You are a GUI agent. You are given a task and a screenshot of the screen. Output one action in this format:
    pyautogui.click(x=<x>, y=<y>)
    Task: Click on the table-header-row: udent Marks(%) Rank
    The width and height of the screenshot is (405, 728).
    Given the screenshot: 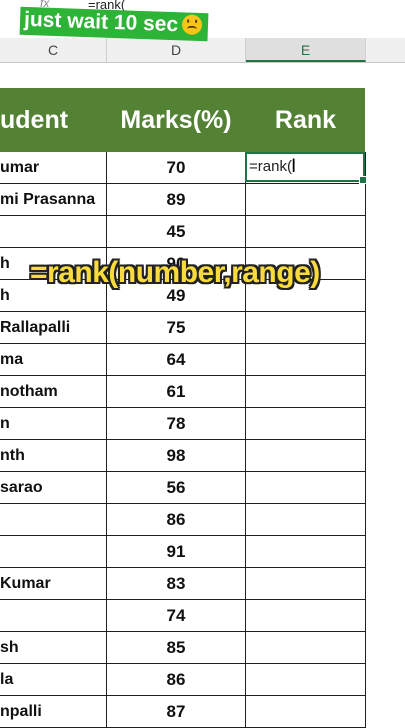 What is the action you would take?
    pyautogui.click(x=182, y=120)
    